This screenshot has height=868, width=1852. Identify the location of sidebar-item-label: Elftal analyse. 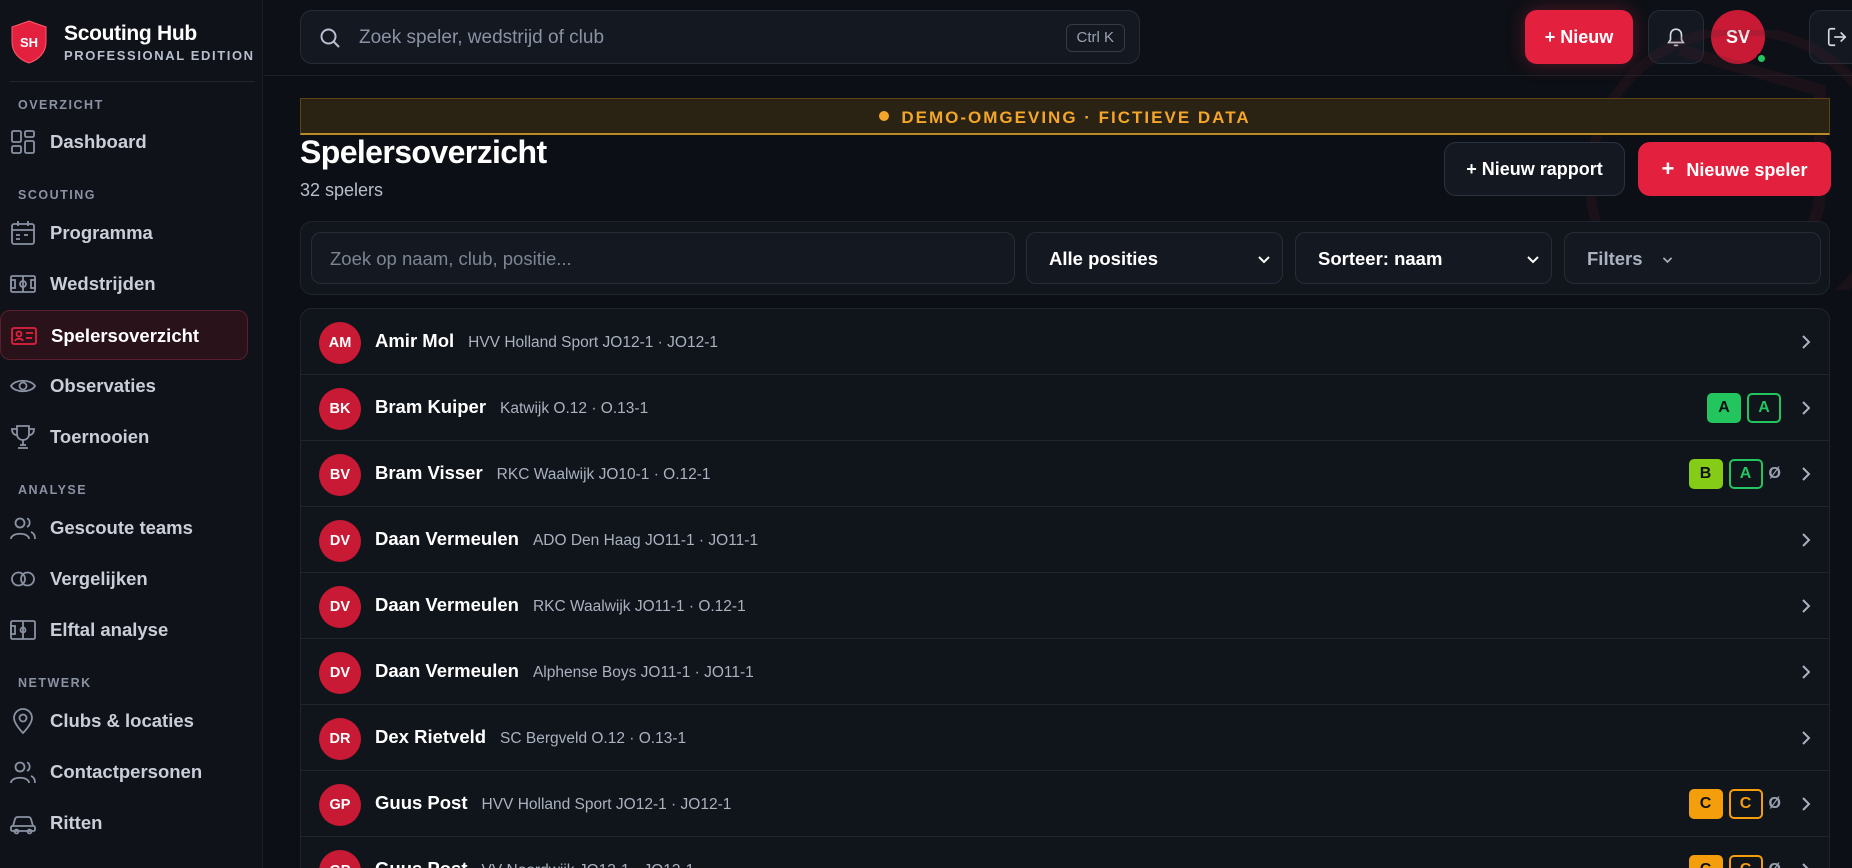
(109, 629).